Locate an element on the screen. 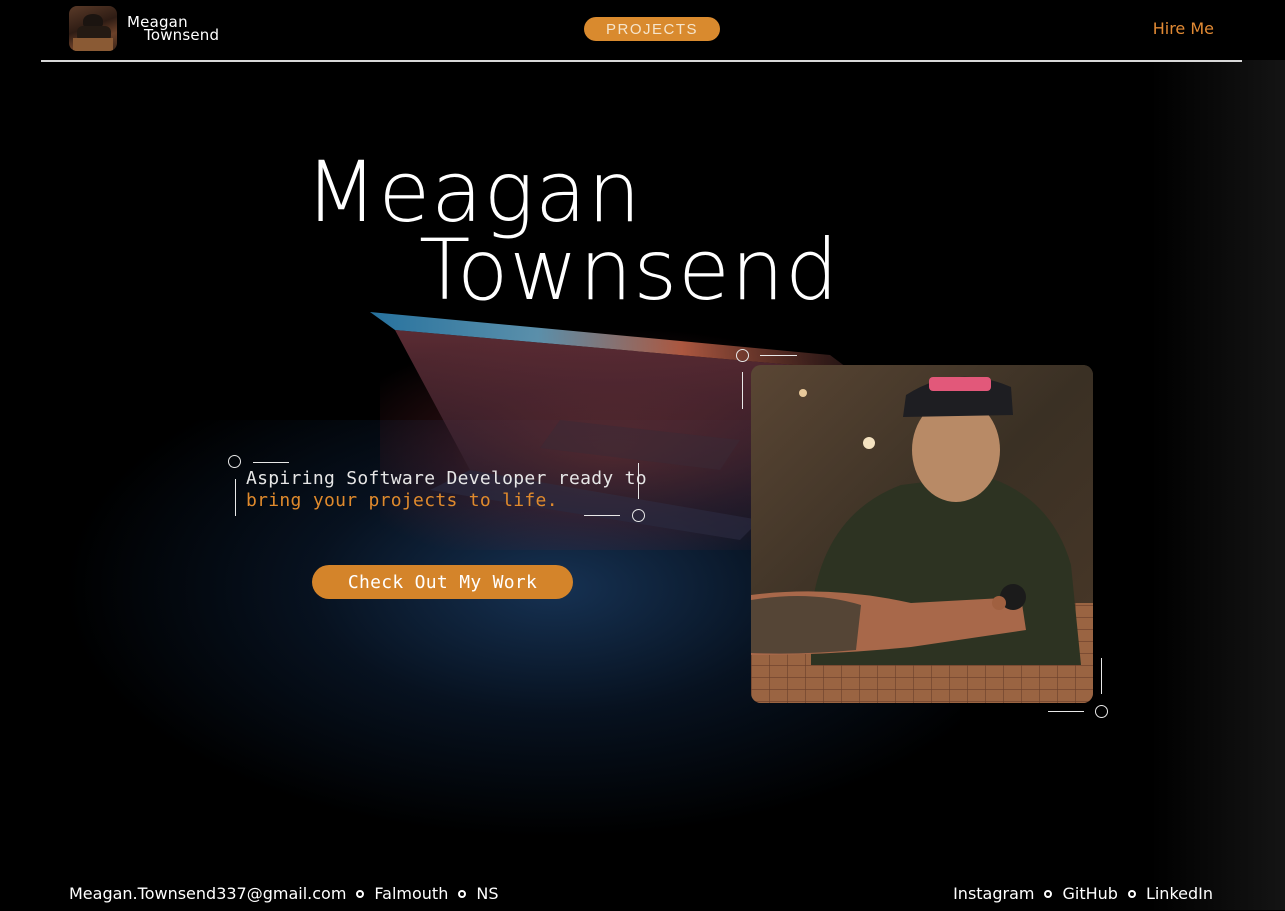 This screenshot has height=911, width=1285. tagline-line1: Aspiring Software Developer ready to is located at coordinates (446, 478).